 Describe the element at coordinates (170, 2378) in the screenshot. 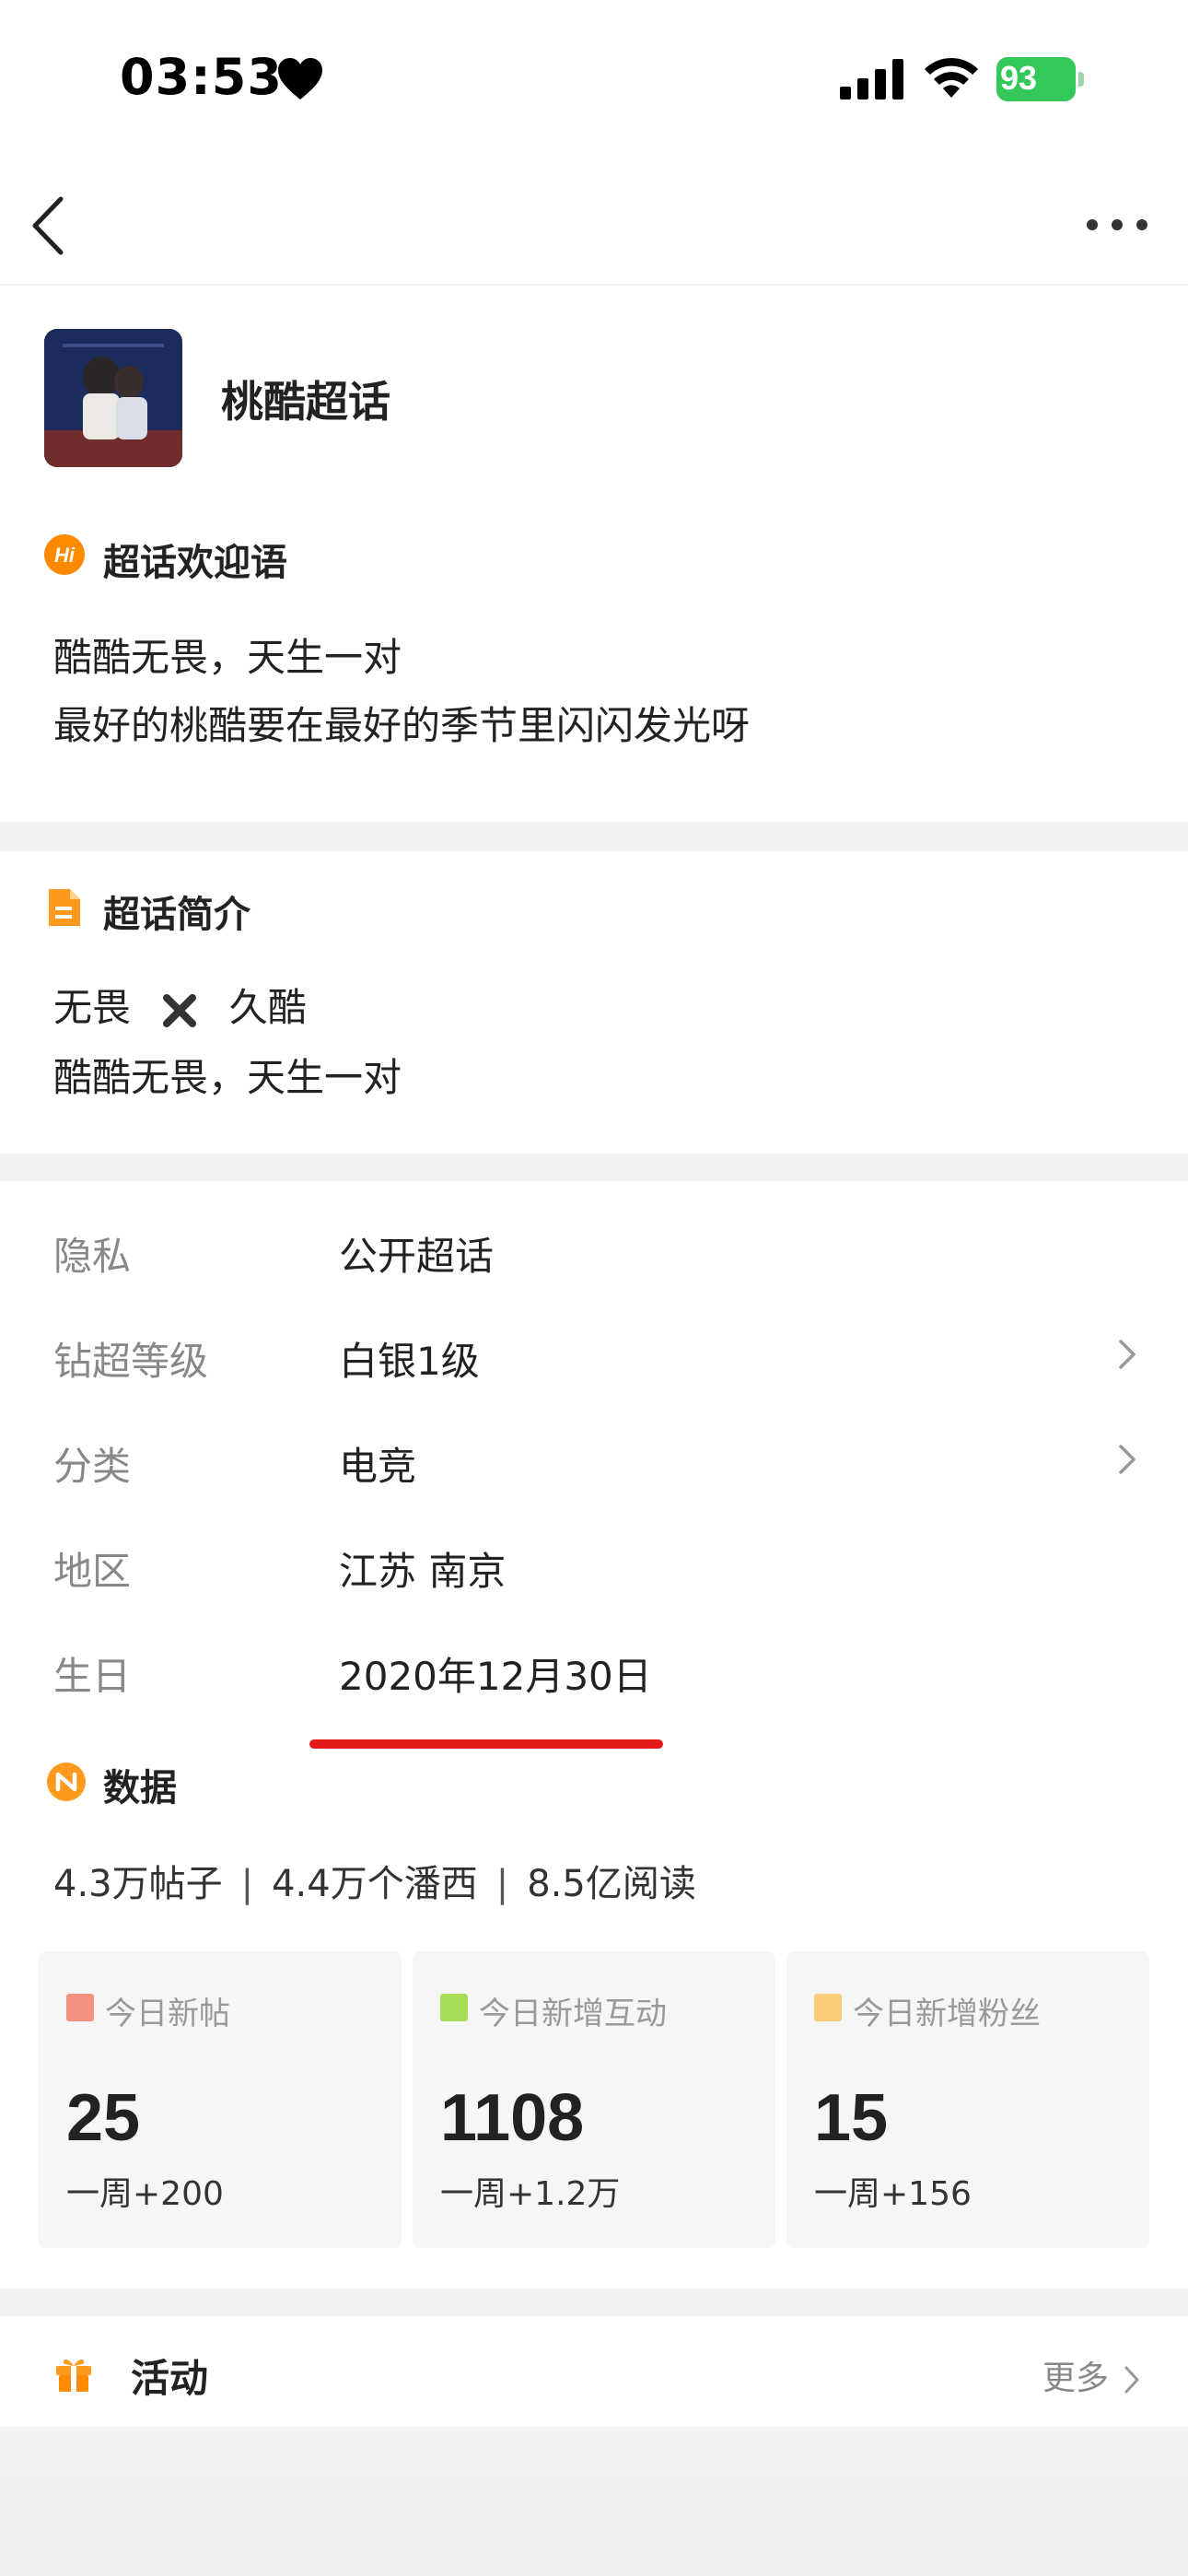

I see `activity-title: 活动` at that location.